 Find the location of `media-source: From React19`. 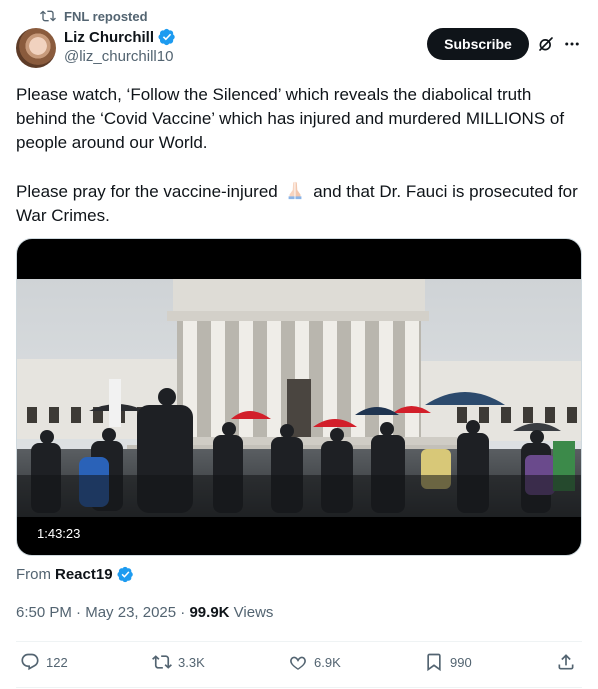

media-source: From React19 is located at coordinates (75, 574).